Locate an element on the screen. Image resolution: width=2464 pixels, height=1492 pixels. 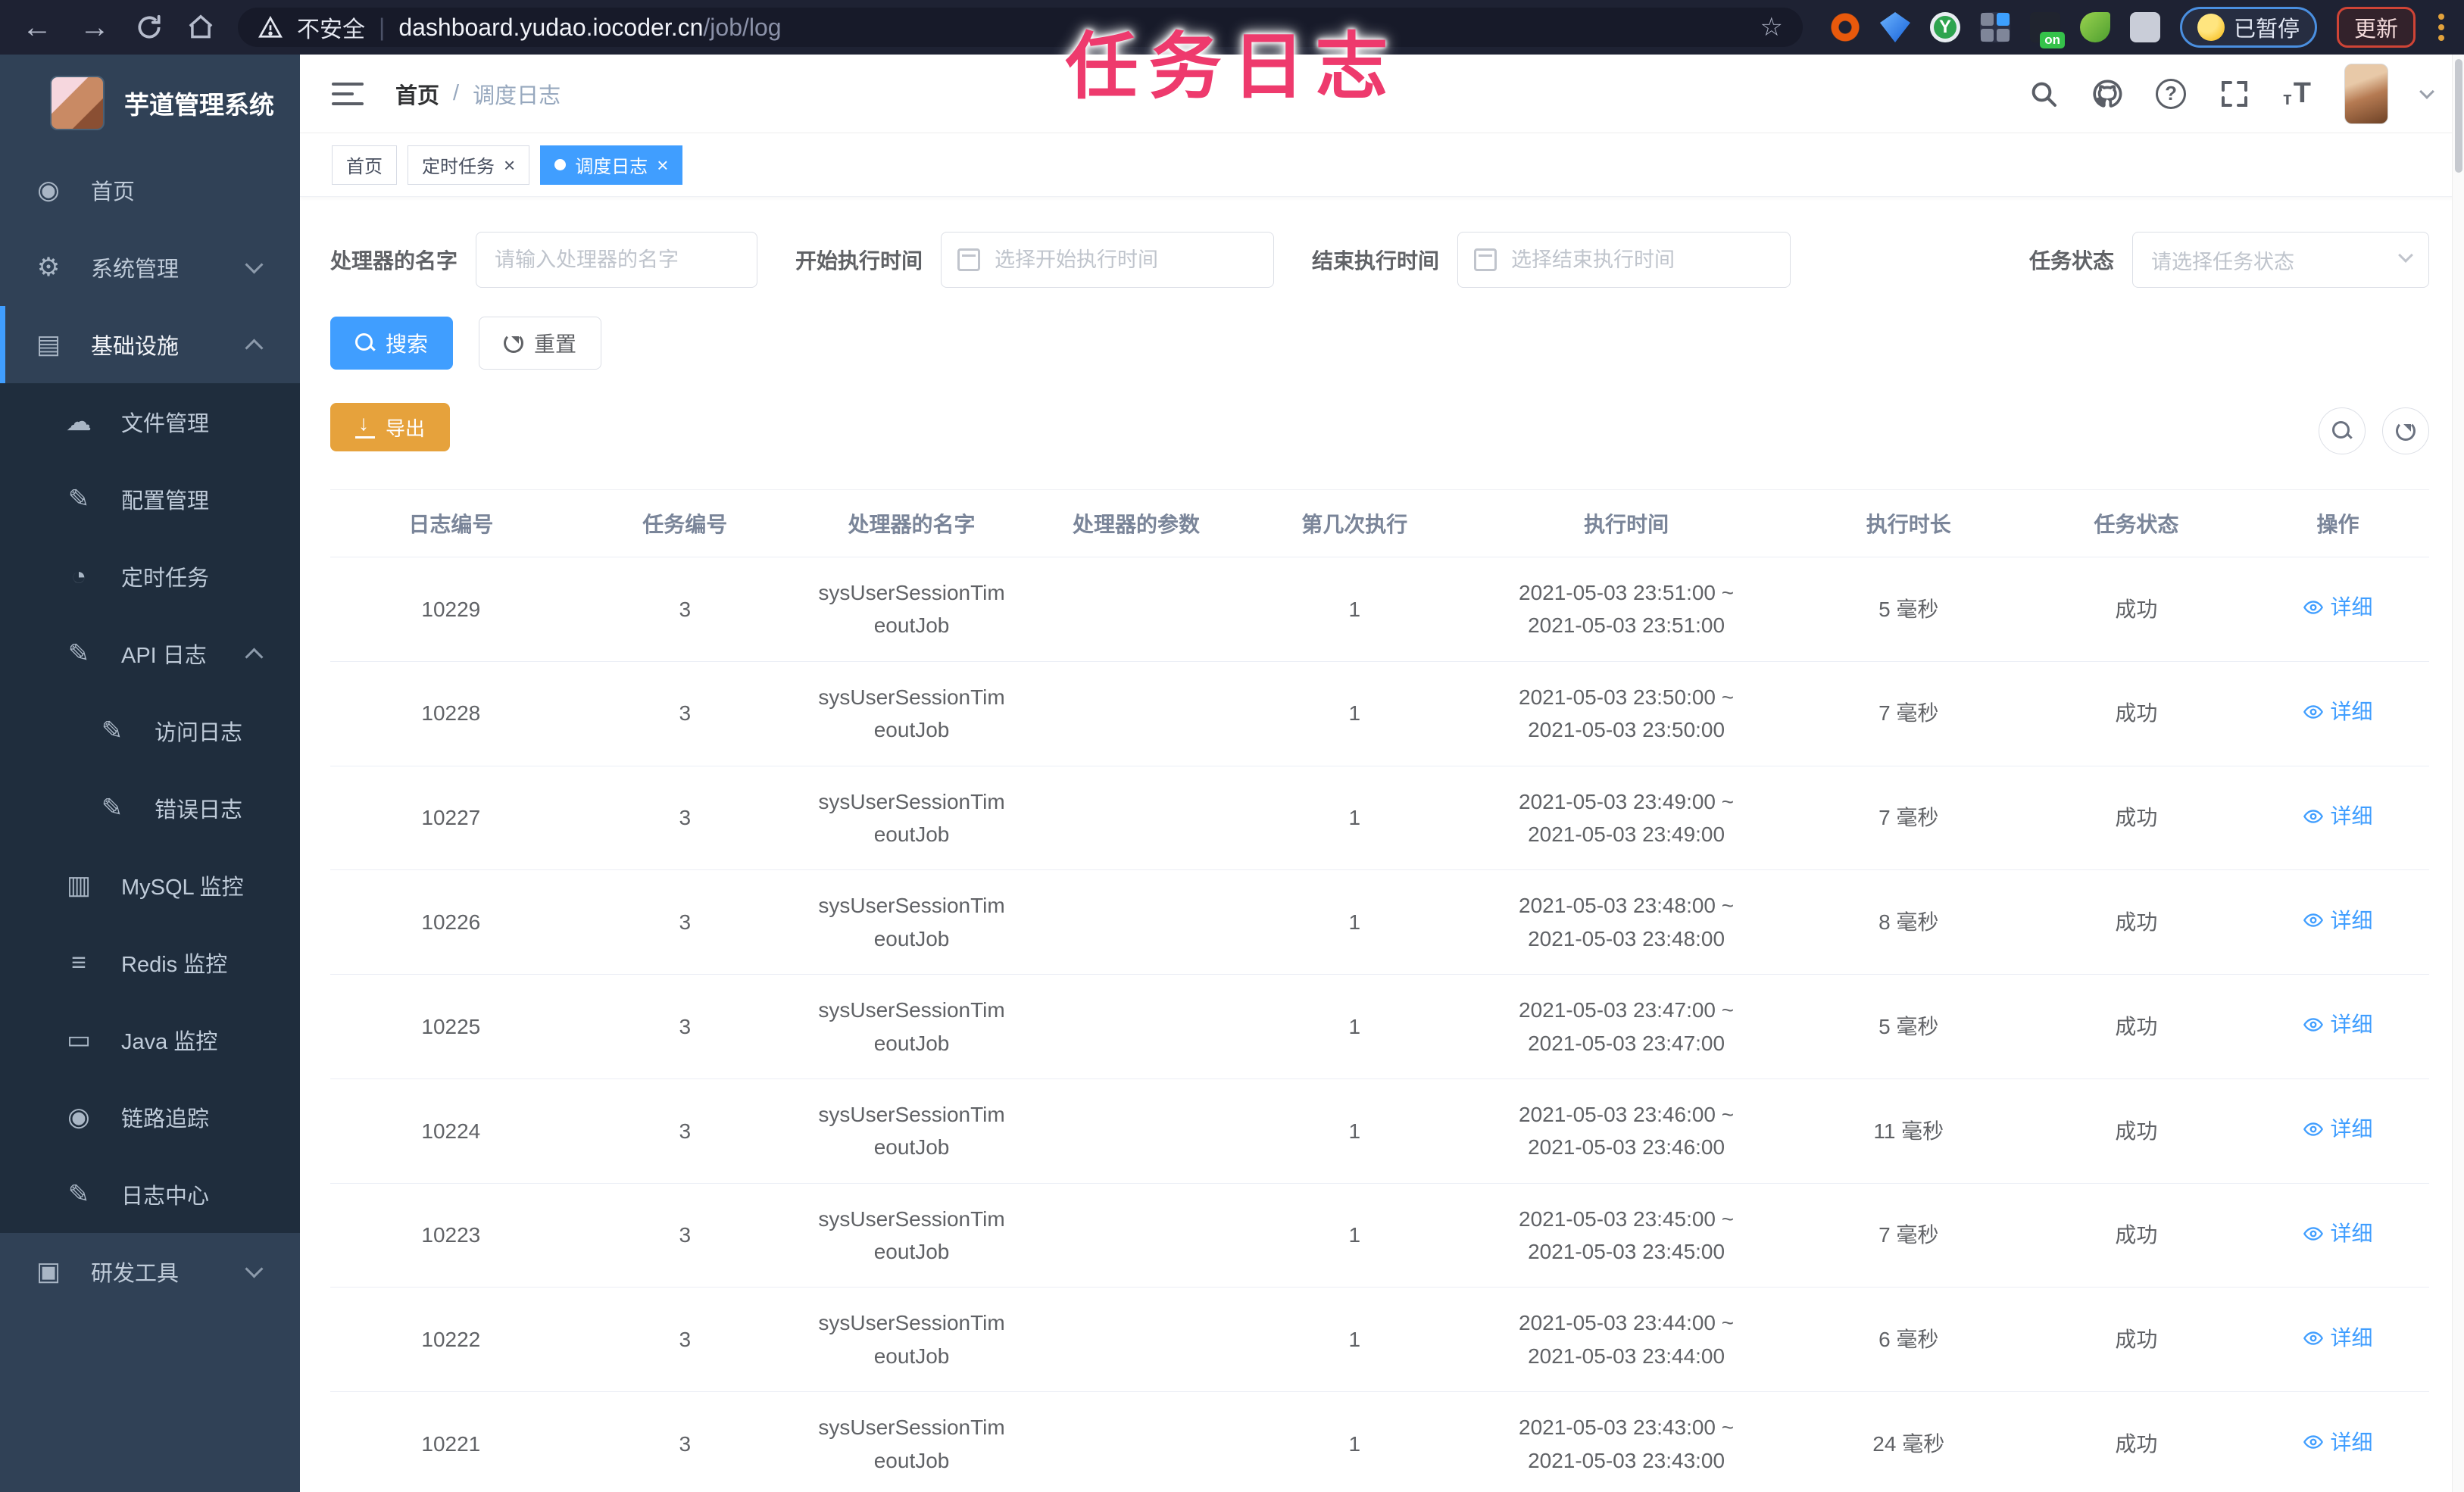
hamburger-icon is located at coordinates (348, 93).